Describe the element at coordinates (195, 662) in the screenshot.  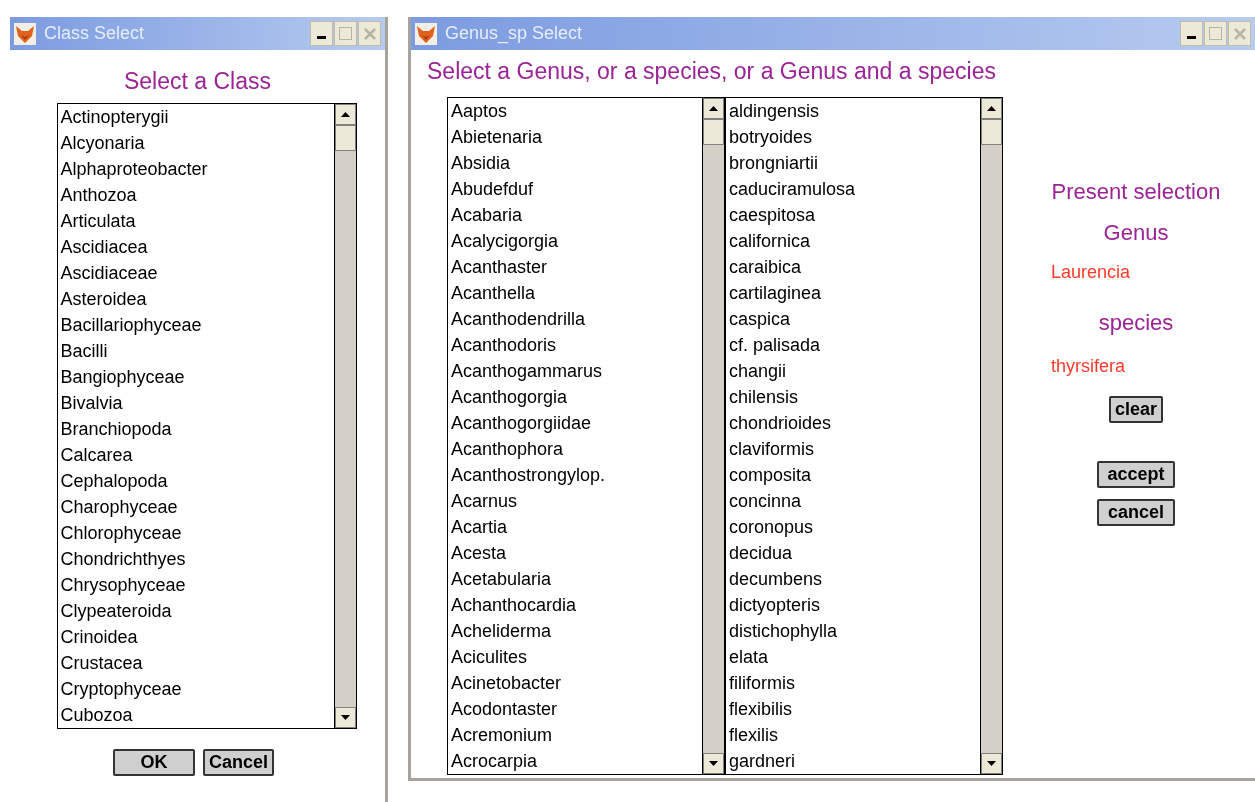
I see `list-item: Crustacea` at that location.